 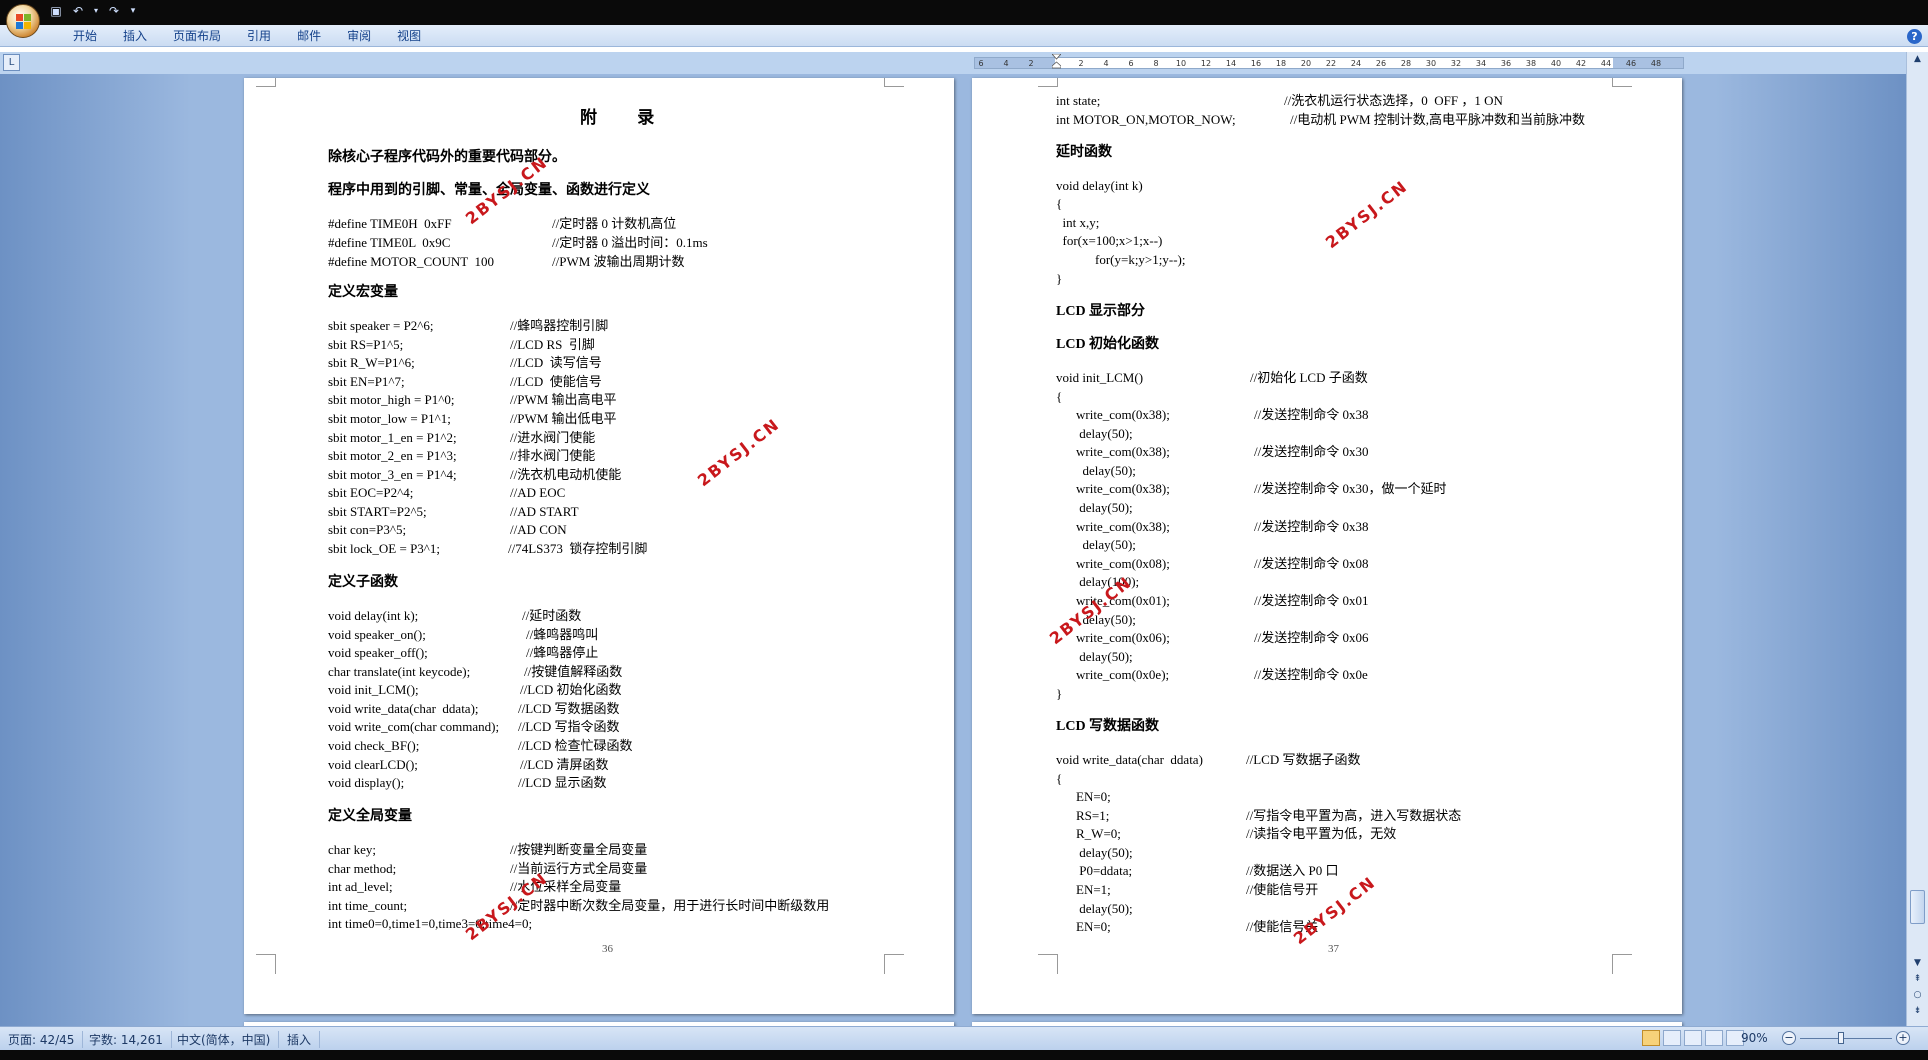 I want to click on zoom-slider-thumb, so click(x=1841, y=1038).